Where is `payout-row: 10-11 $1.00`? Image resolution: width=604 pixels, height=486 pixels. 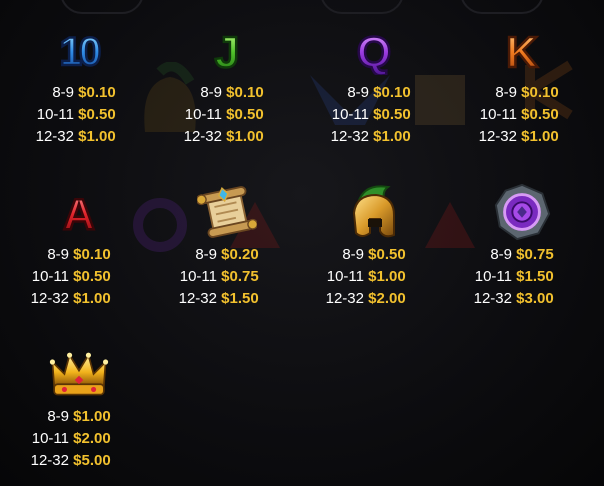 payout-row: 10-11 $1.00 is located at coordinates (374, 277).